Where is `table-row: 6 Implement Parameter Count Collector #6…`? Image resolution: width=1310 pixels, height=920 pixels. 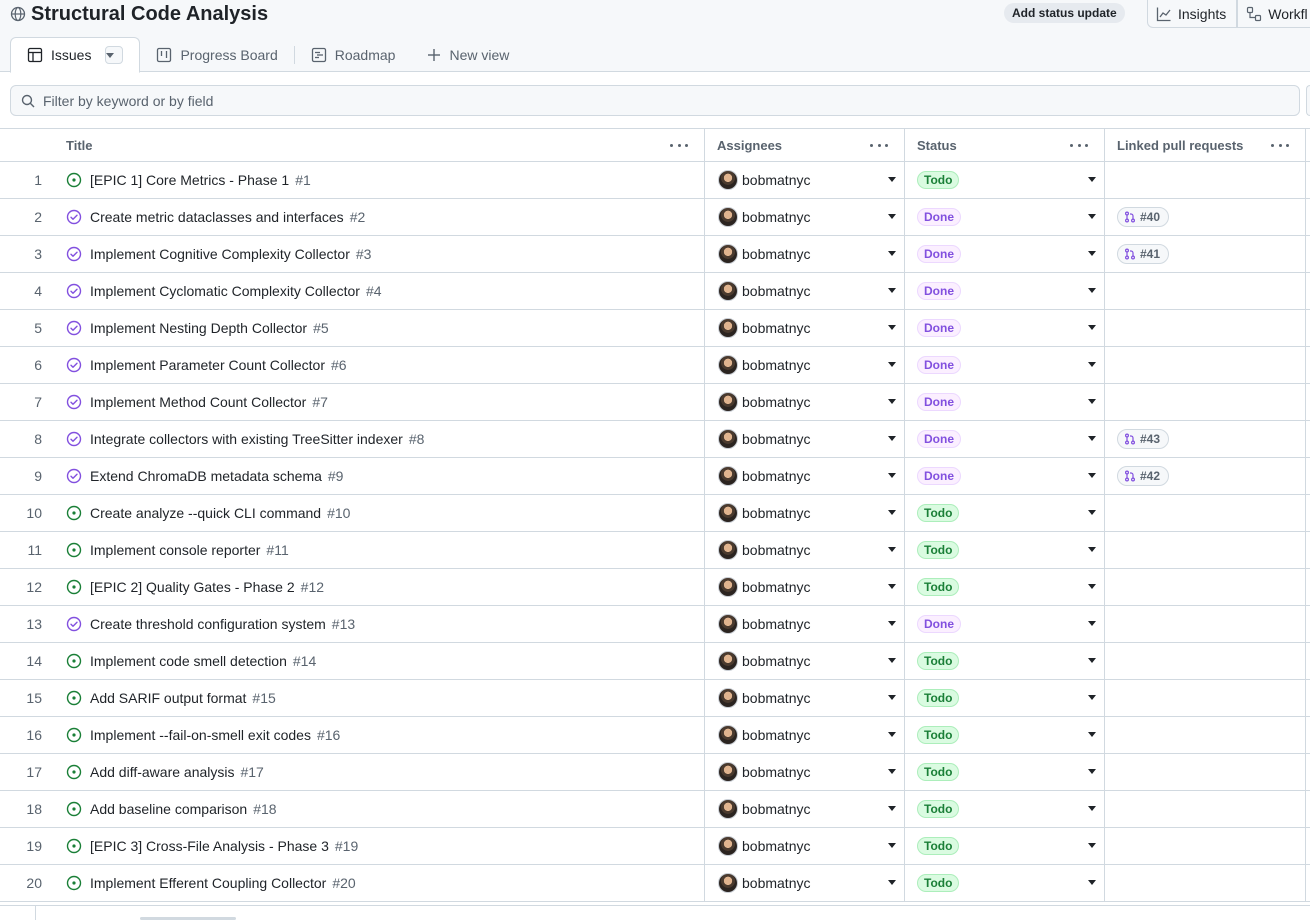
table-row: 6 Implement Parameter Count Collector #6… is located at coordinates (655, 365).